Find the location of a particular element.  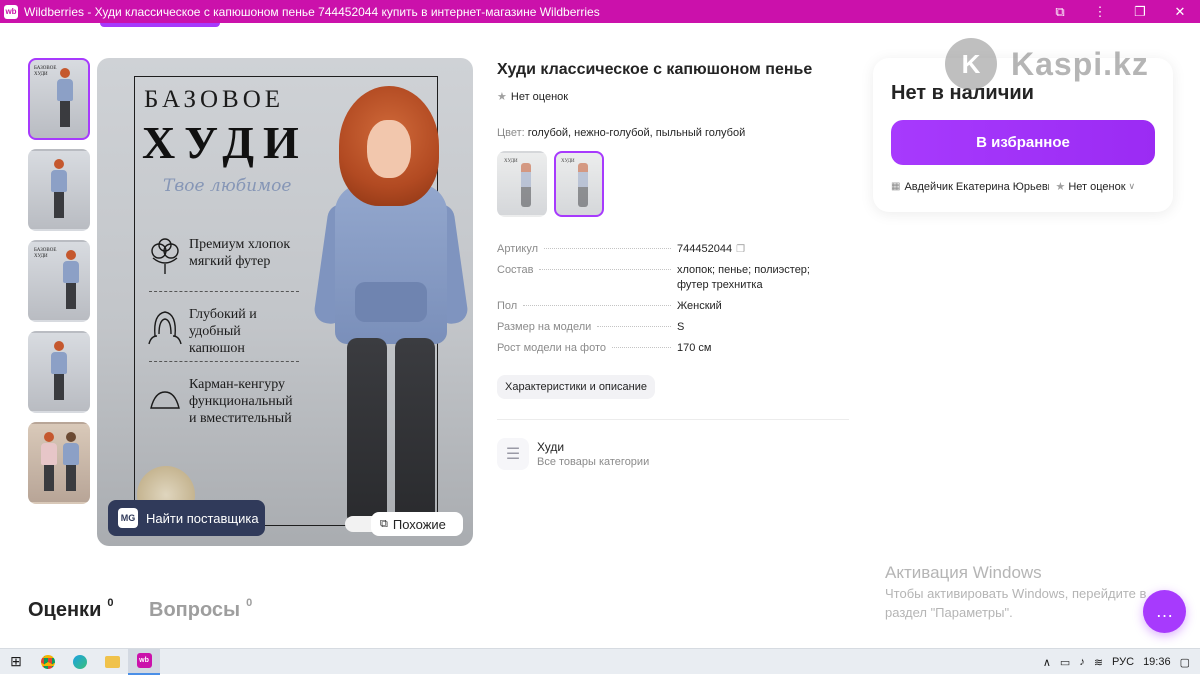

activation-line: Чтобы активировать Windows, перейдите в is located at coordinates (1016, 593).